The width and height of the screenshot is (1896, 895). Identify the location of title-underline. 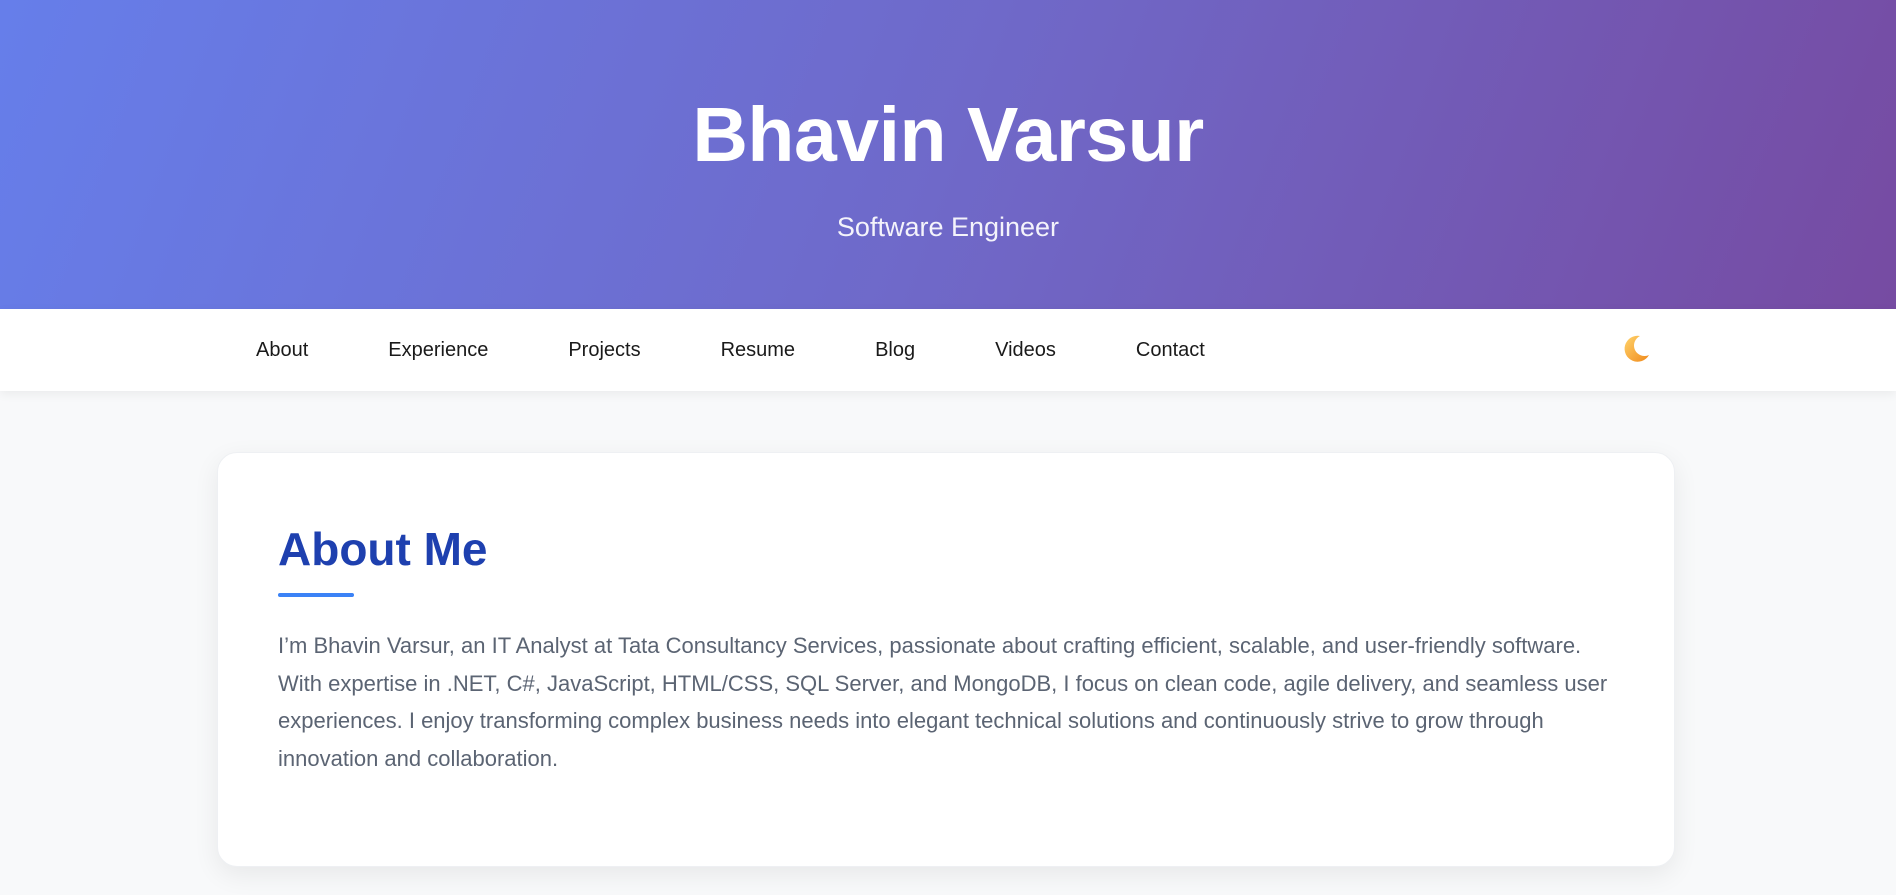
(316, 595).